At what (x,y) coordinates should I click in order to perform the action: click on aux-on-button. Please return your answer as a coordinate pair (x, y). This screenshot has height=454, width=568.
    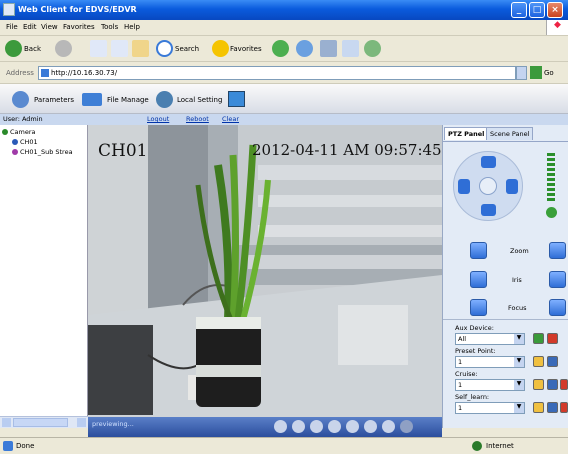
    Looking at the image, I should click on (538, 338).